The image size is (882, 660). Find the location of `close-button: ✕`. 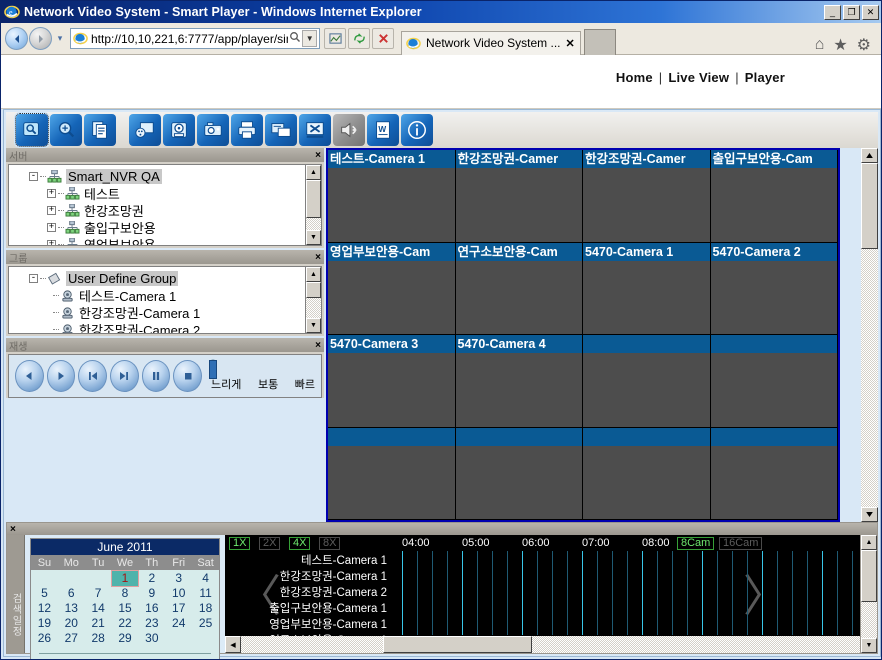

close-button: ✕ is located at coordinates (870, 12).